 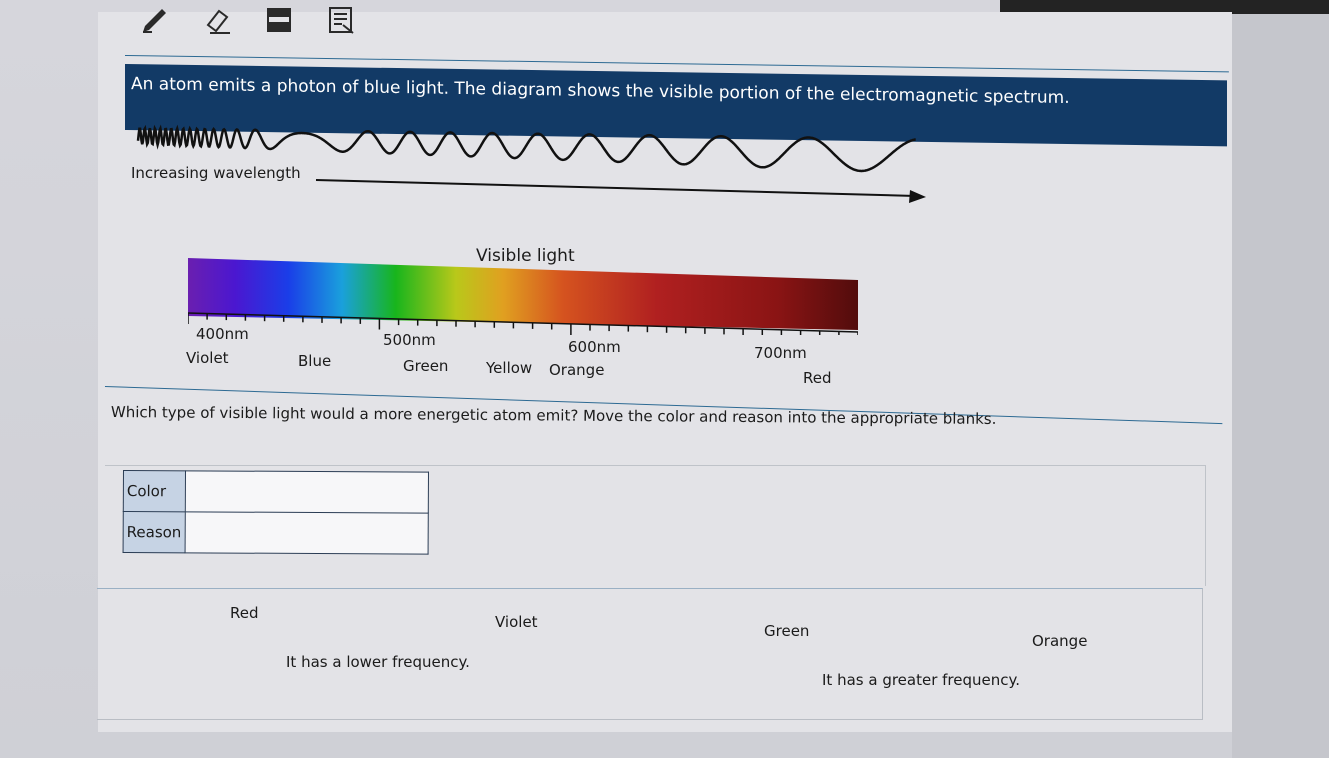 I want to click on choice-bank, so click(x=650, y=654).